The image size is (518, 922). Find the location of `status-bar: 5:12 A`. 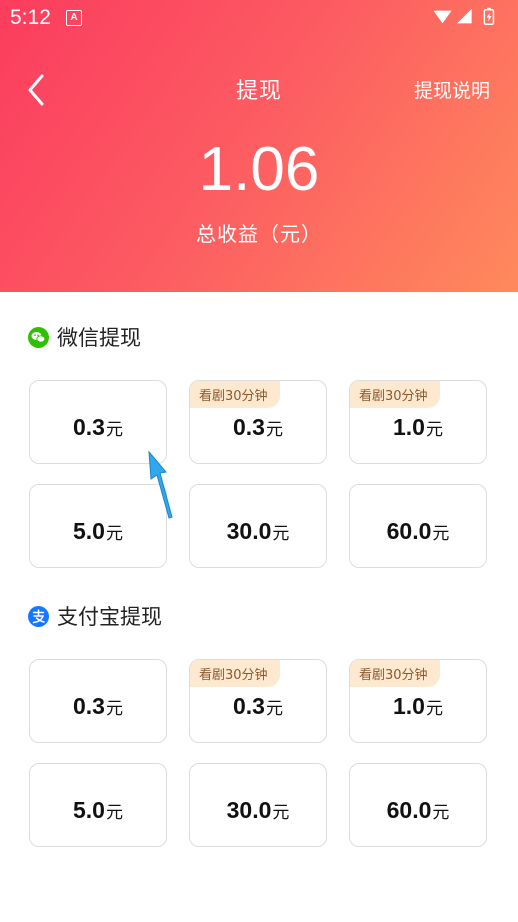

status-bar: 5:12 A is located at coordinates (259, 18).